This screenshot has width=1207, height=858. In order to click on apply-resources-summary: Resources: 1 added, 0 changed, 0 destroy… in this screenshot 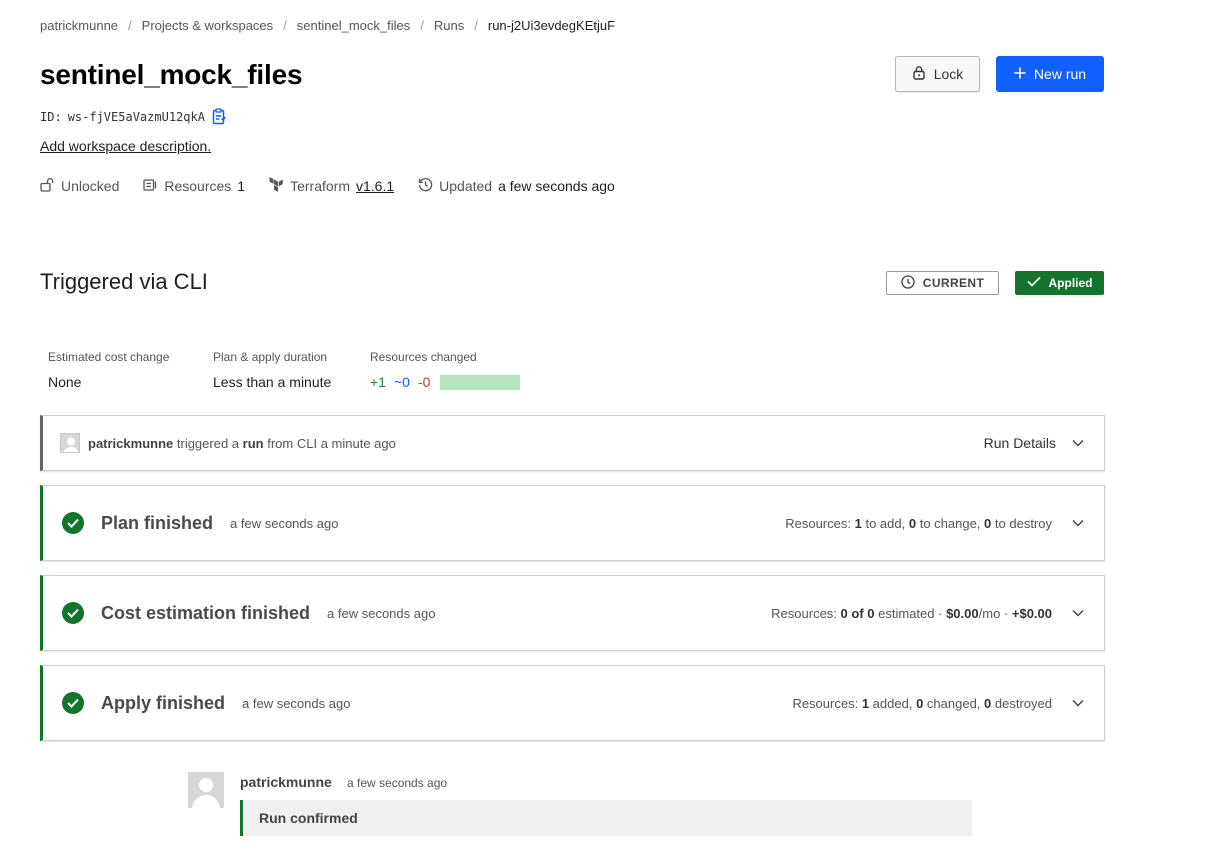, I will do `click(922, 703)`.